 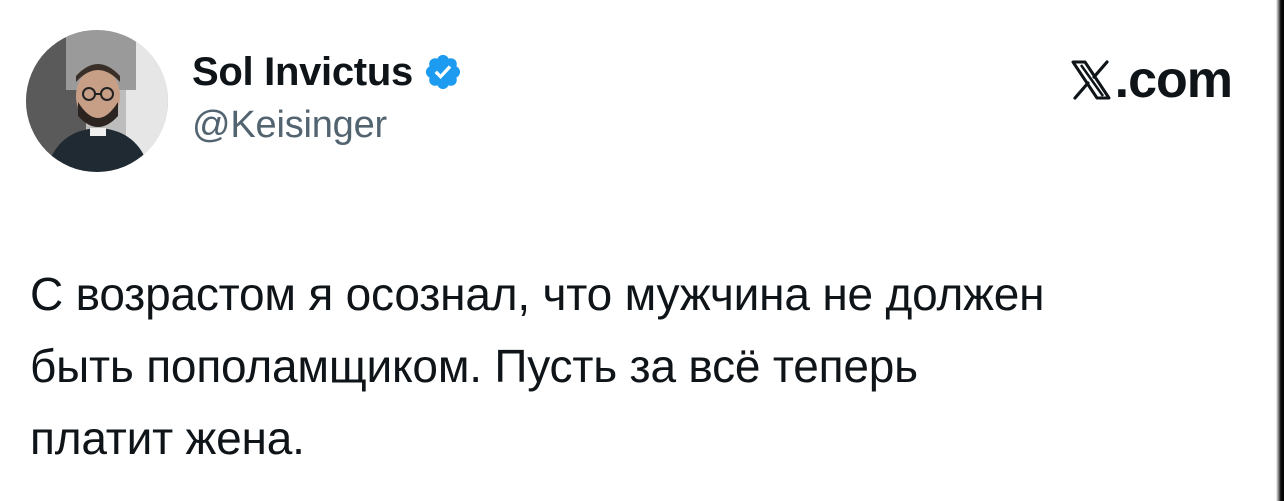 I want to click on name-row: Sol Invictus, so click(x=327, y=72).